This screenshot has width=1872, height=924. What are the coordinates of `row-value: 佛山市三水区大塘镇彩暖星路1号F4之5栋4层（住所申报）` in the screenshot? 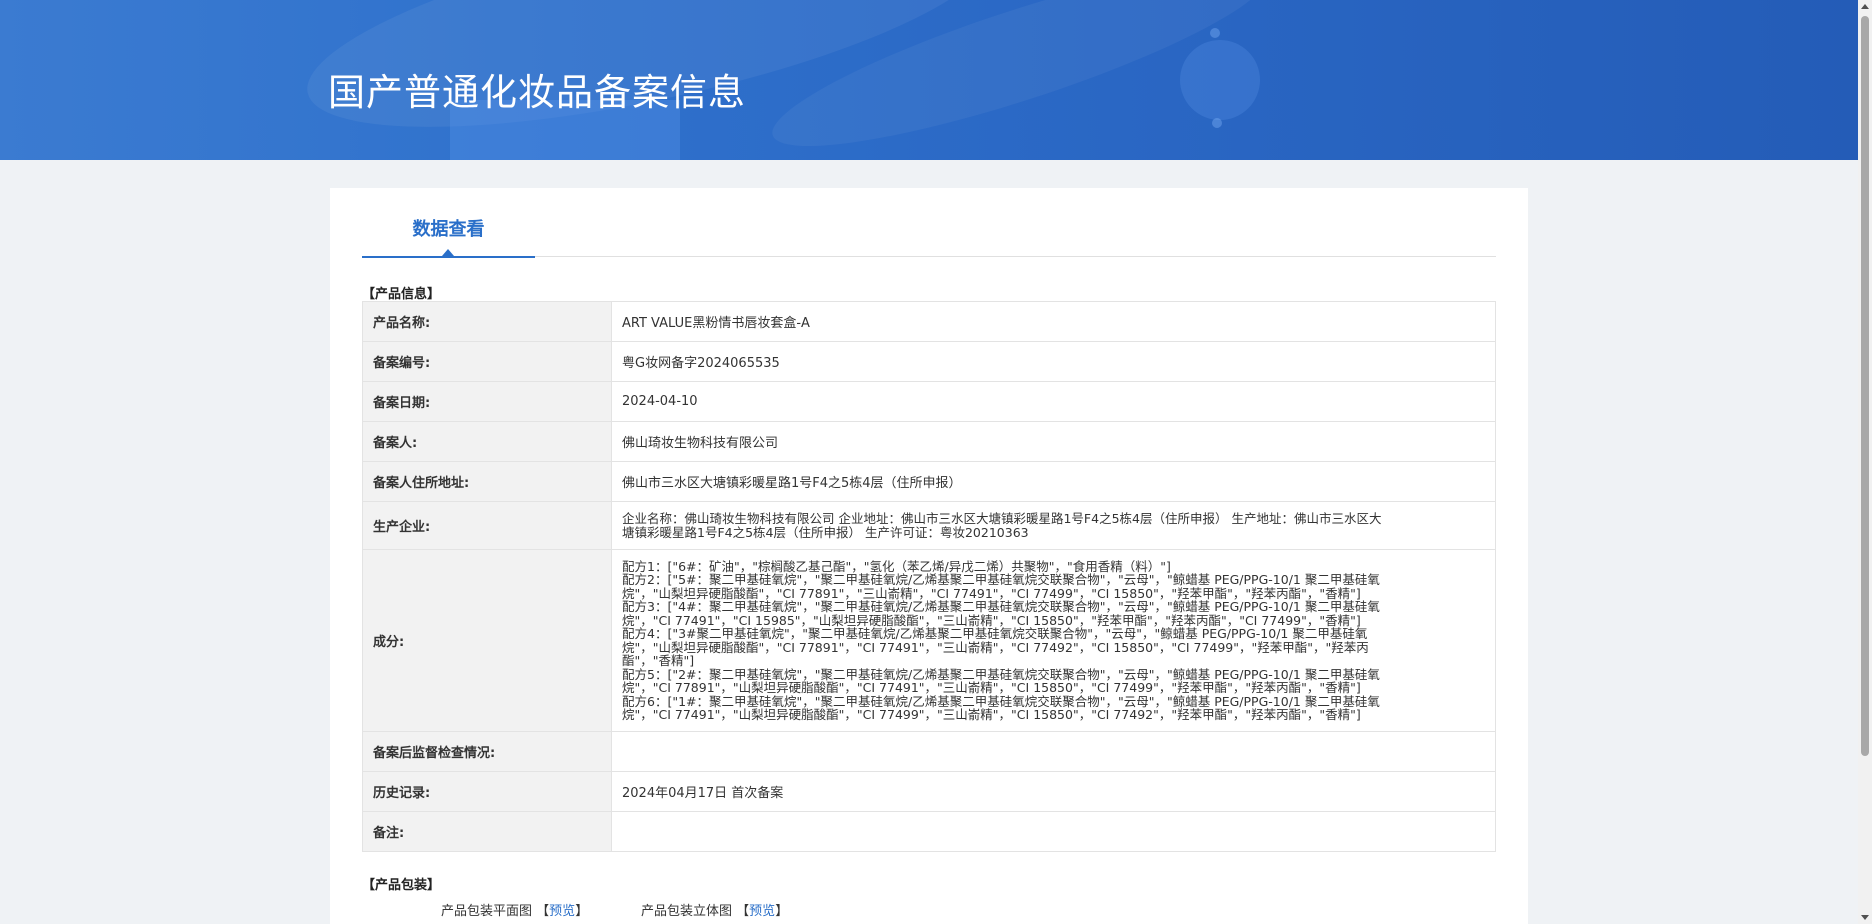 It's located at (1053, 481).